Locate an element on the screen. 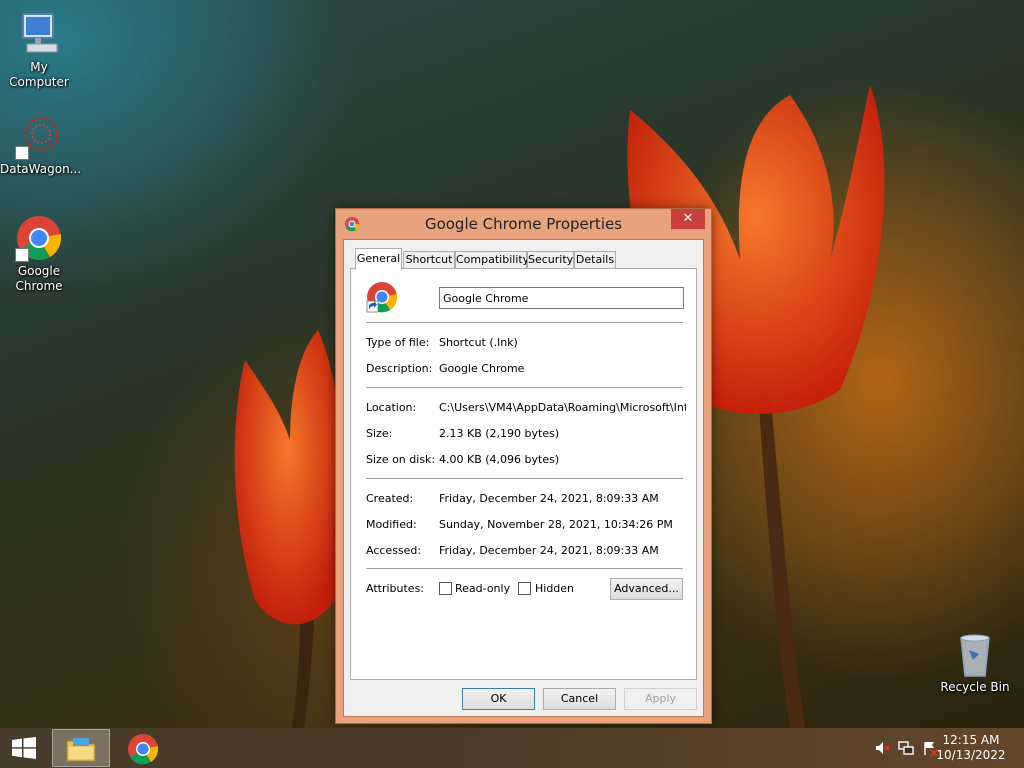  taskbar-chrome-button is located at coordinates (143, 748).